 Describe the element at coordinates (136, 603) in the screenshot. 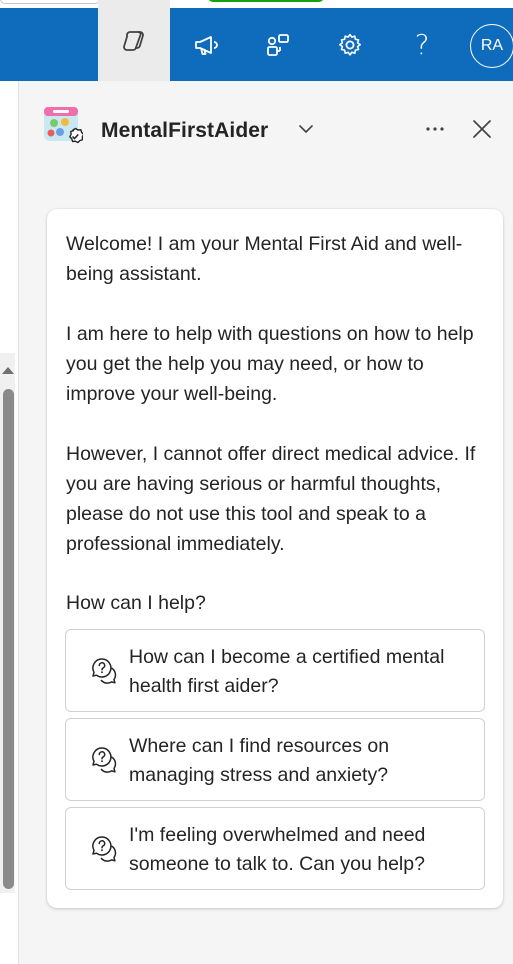

I see `help-prompt: How can I help?` at that location.